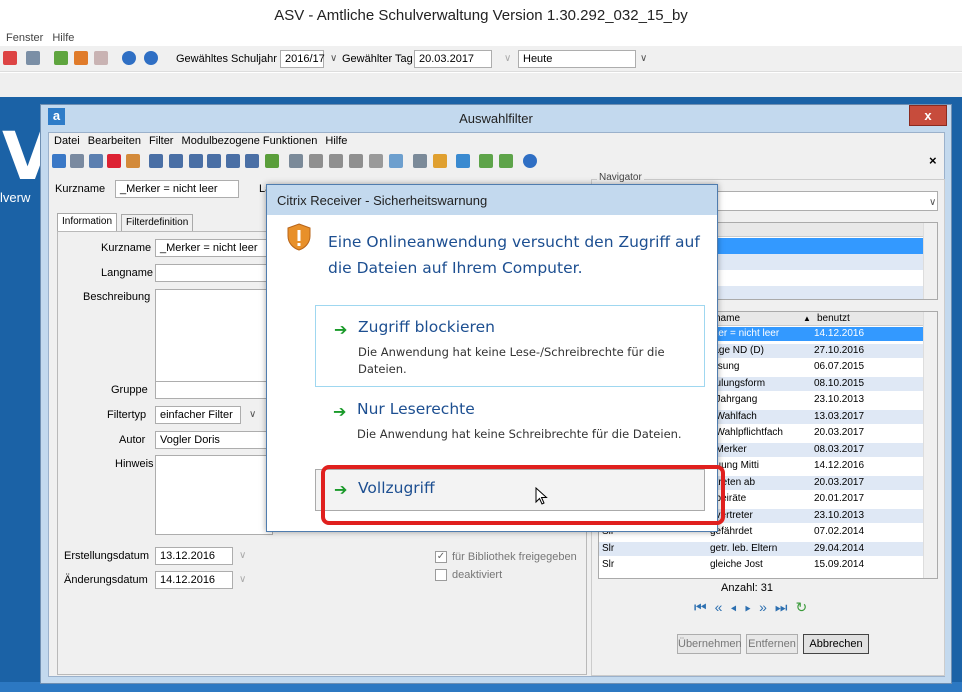 The image size is (962, 692). I want to click on info-icon, so click(129, 58).